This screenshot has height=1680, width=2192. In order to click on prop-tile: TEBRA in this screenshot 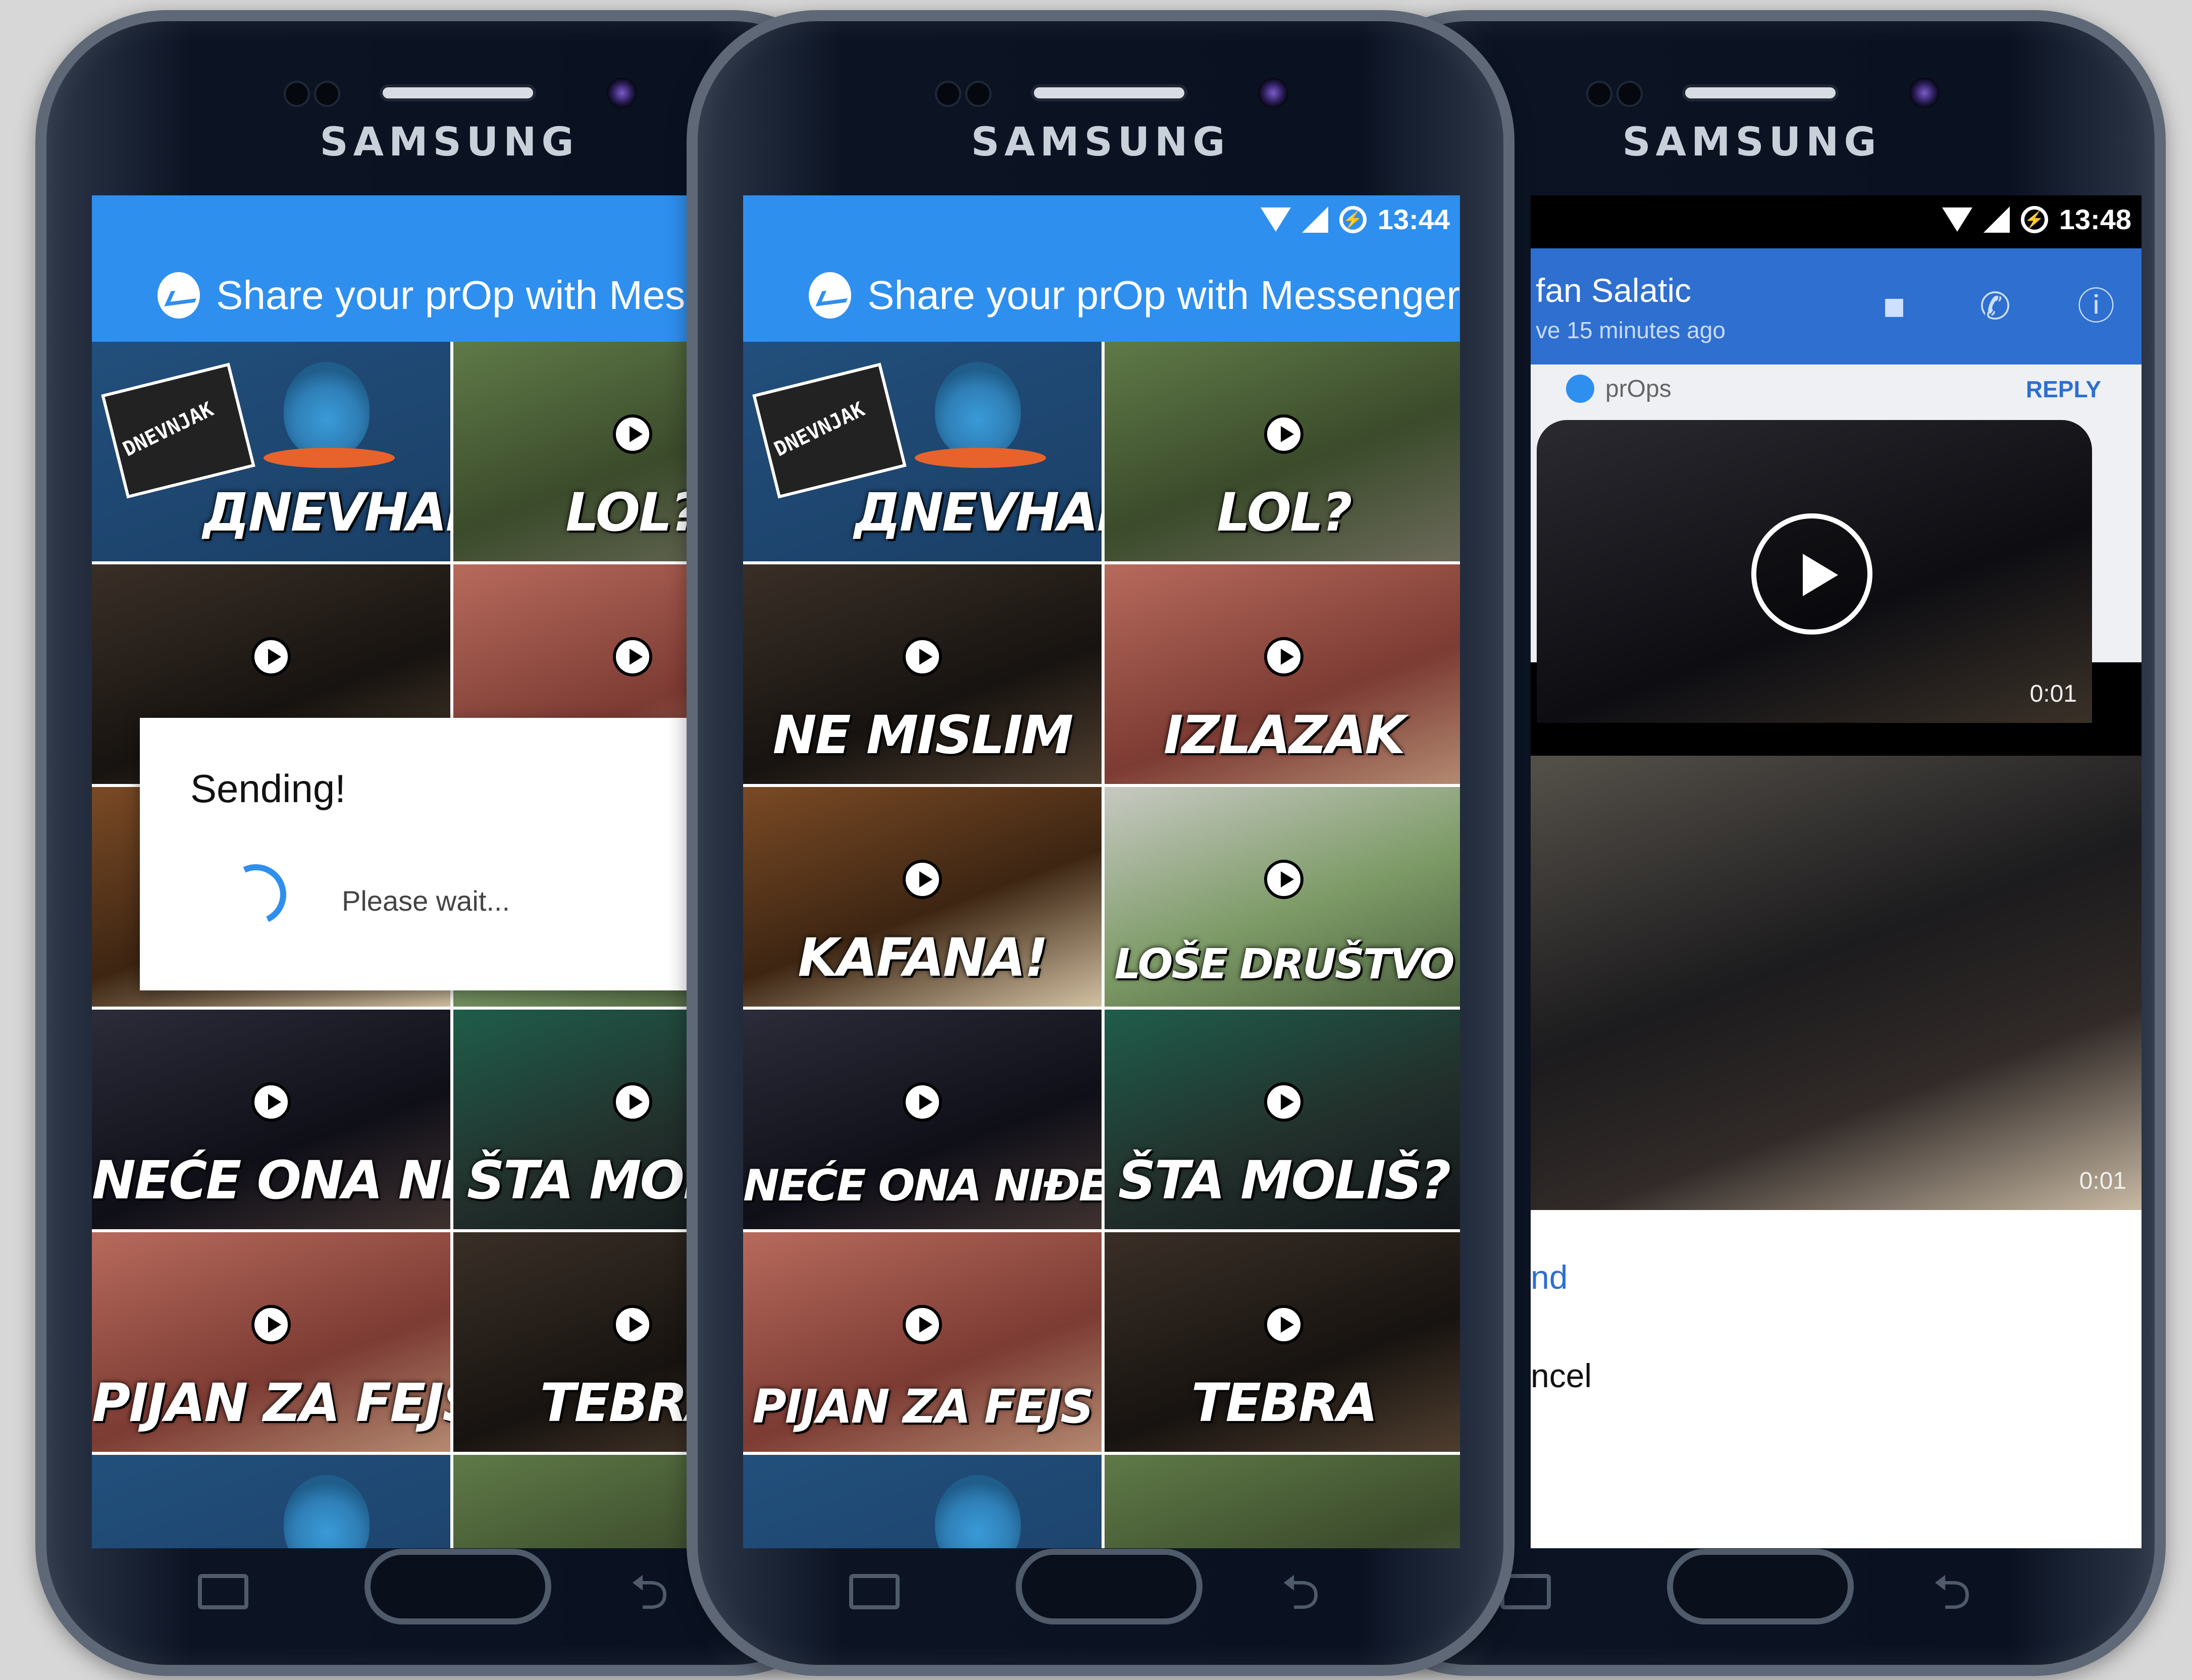, I will do `click(1282, 1342)`.